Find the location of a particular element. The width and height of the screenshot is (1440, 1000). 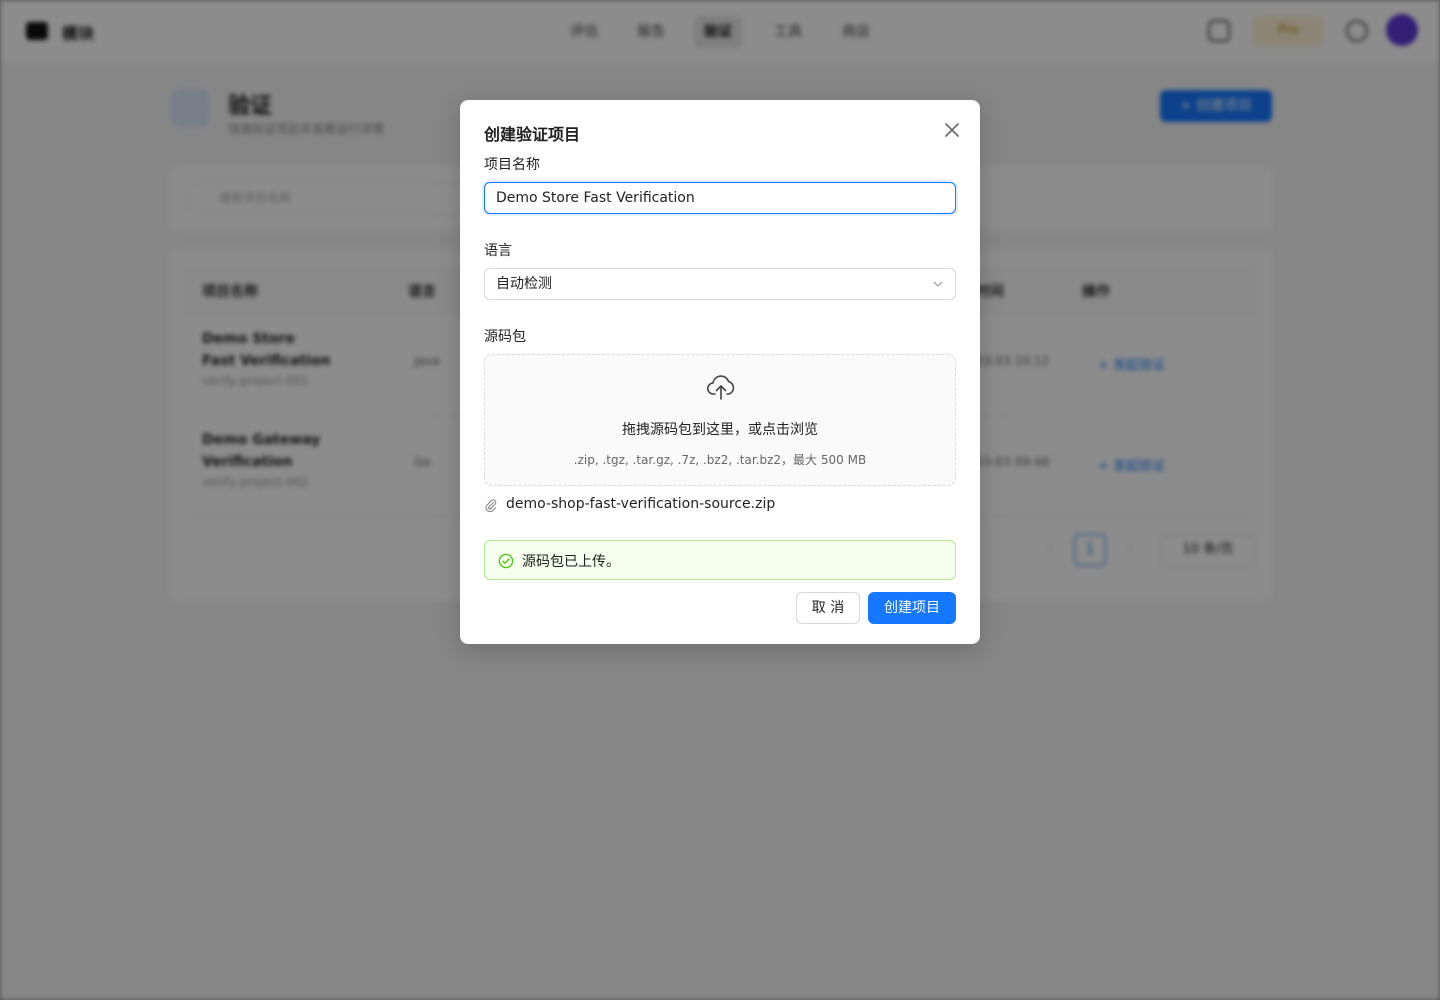

uploaded-file-item: demo-shop-fast-verification-source.zip is located at coordinates (720, 505).